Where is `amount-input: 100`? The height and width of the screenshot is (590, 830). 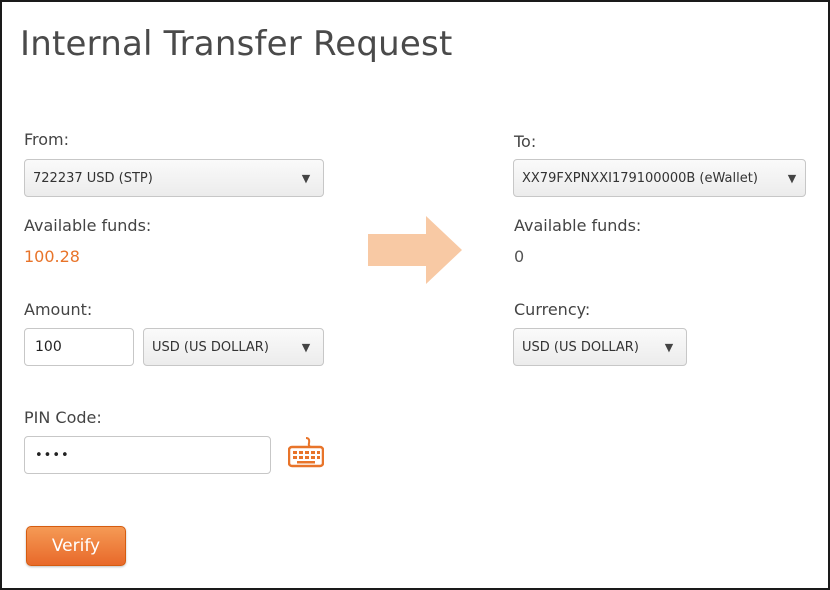 amount-input: 100 is located at coordinates (79, 347).